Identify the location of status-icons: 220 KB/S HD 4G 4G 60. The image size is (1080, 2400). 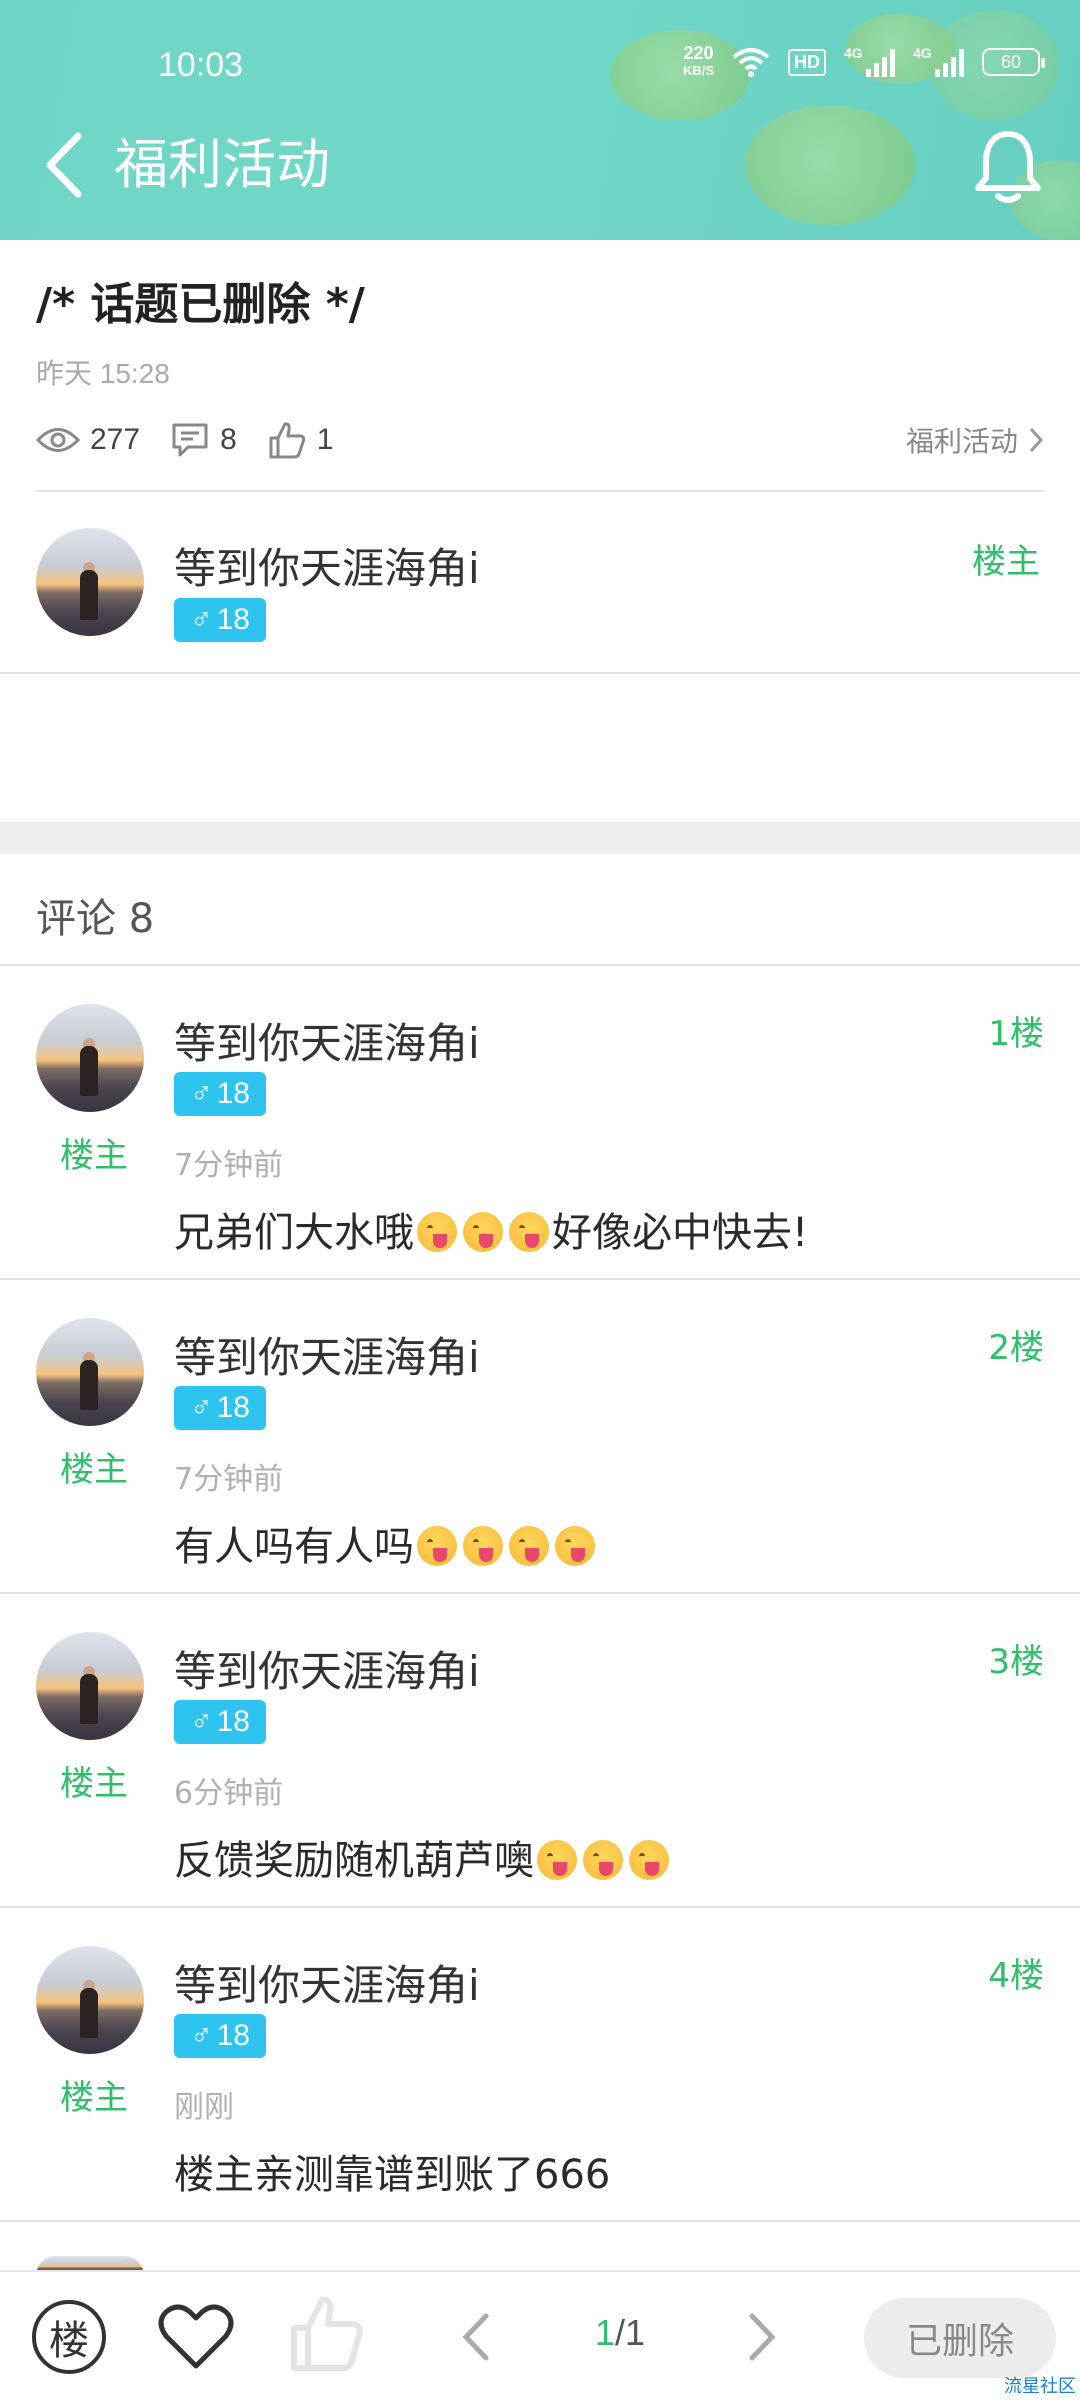
(864, 62).